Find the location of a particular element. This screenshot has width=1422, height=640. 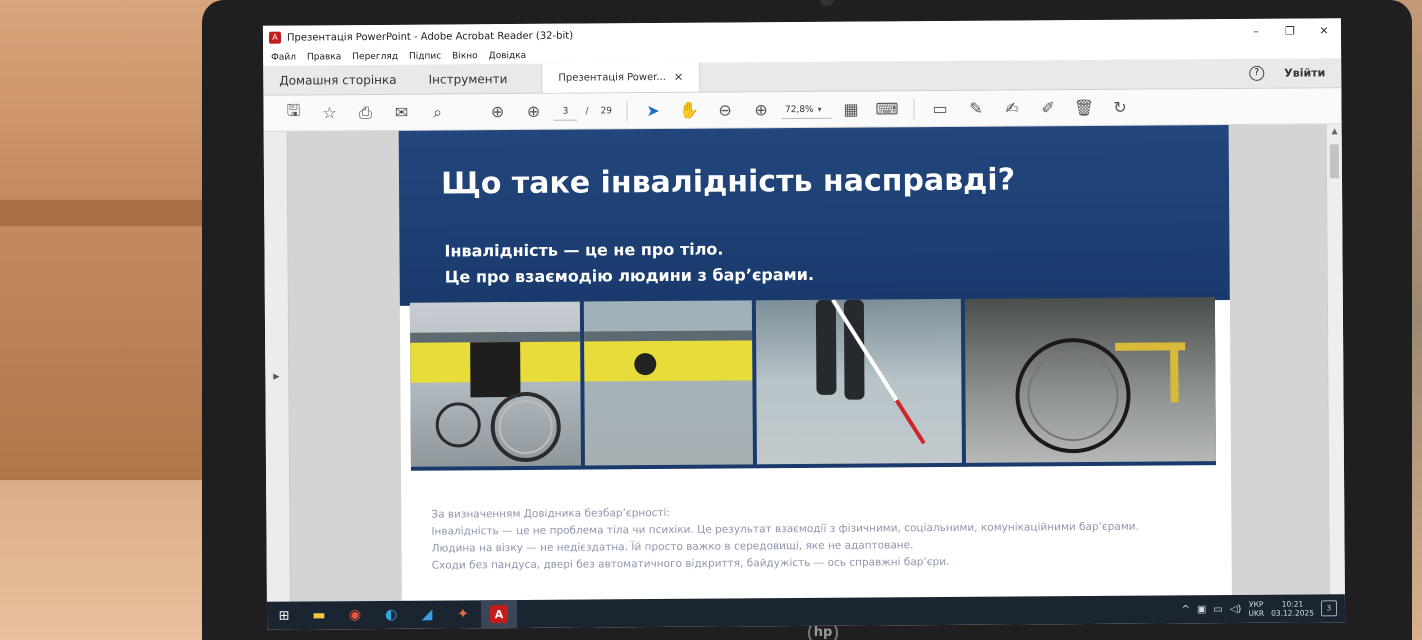

photo-white-cane is located at coordinates (858, 381).